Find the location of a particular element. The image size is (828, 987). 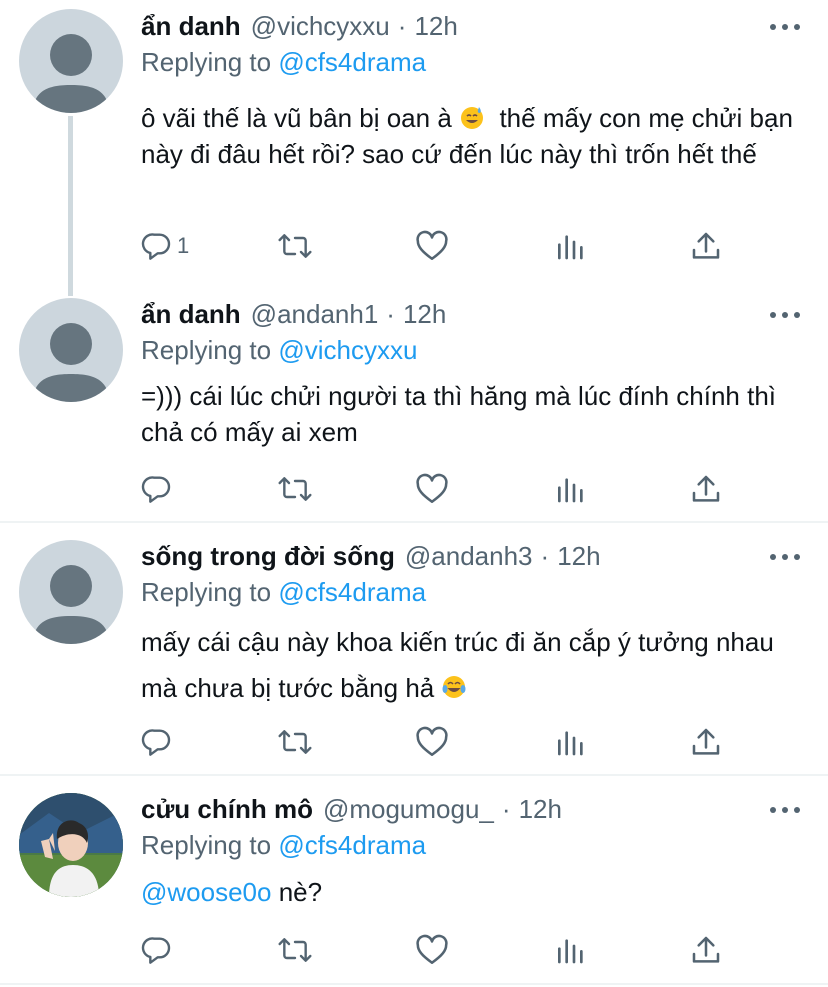

reply-button: 1 is located at coordinates (165, 246).